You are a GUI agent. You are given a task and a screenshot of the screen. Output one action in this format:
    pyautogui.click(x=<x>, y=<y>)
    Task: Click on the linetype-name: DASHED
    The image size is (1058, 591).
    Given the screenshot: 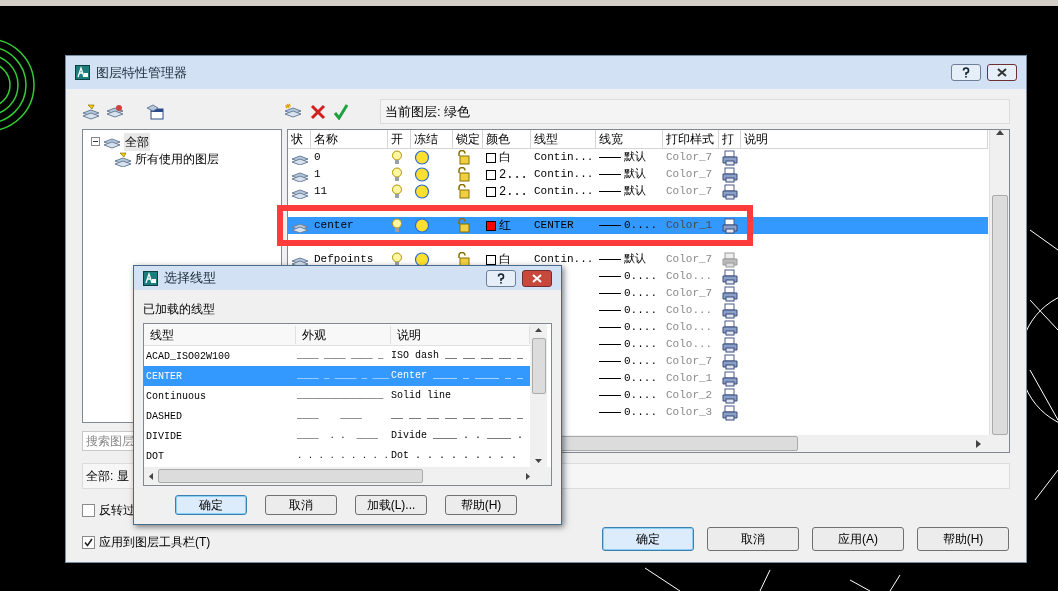 What is the action you would take?
    pyautogui.click(x=220, y=416)
    